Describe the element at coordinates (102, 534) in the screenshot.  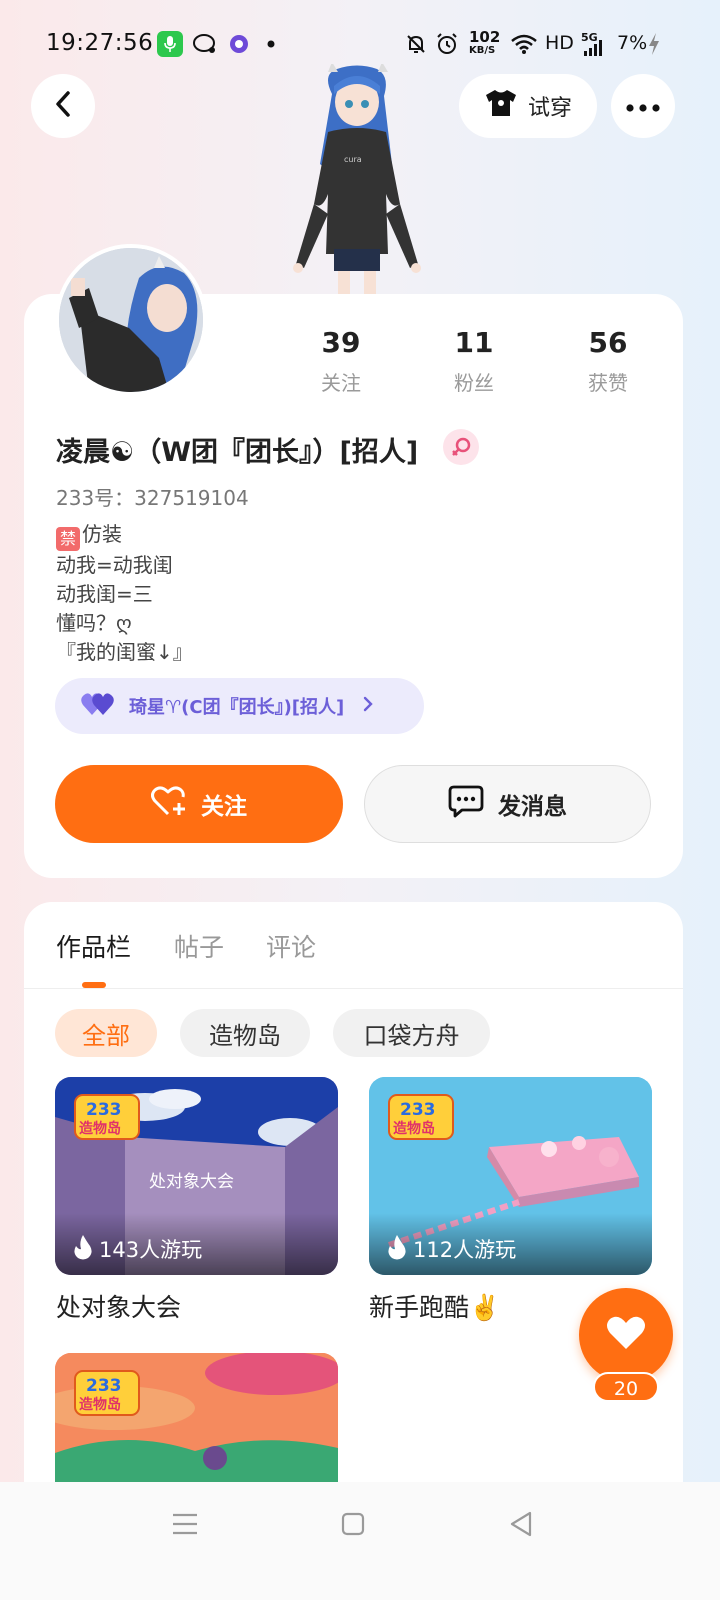
I see `bio-line-text: 仿装` at that location.